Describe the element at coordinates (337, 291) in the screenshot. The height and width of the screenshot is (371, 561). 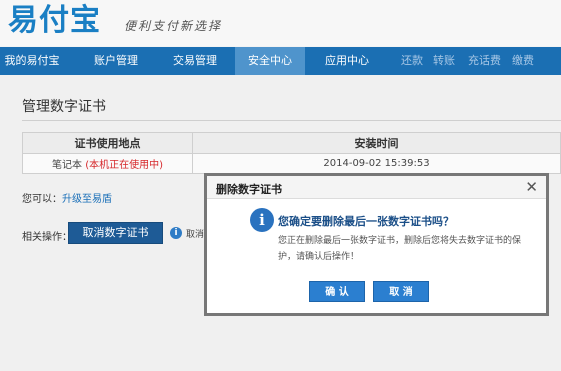
I see `confirm-button: 确 认` at that location.